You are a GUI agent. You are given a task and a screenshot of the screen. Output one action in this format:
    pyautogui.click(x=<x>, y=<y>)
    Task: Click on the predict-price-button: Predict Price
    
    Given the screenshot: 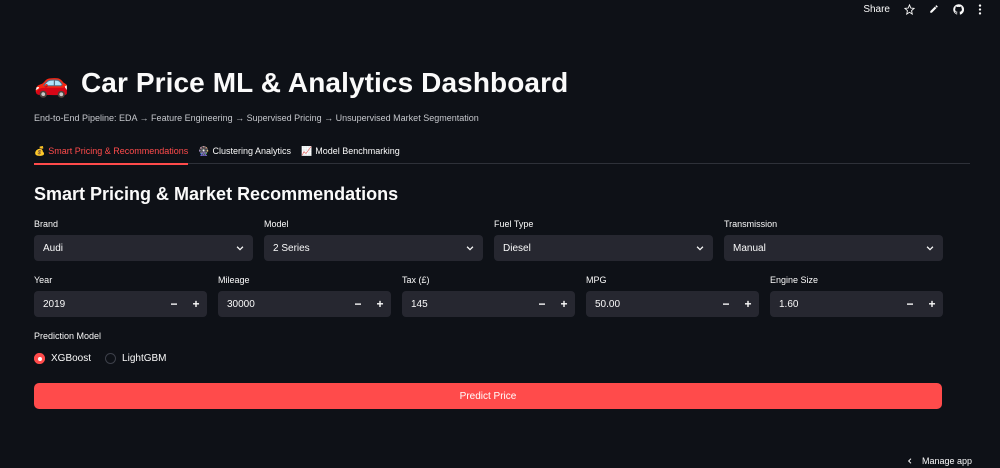 What is the action you would take?
    pyautogui.click(x=488, y=396)
    